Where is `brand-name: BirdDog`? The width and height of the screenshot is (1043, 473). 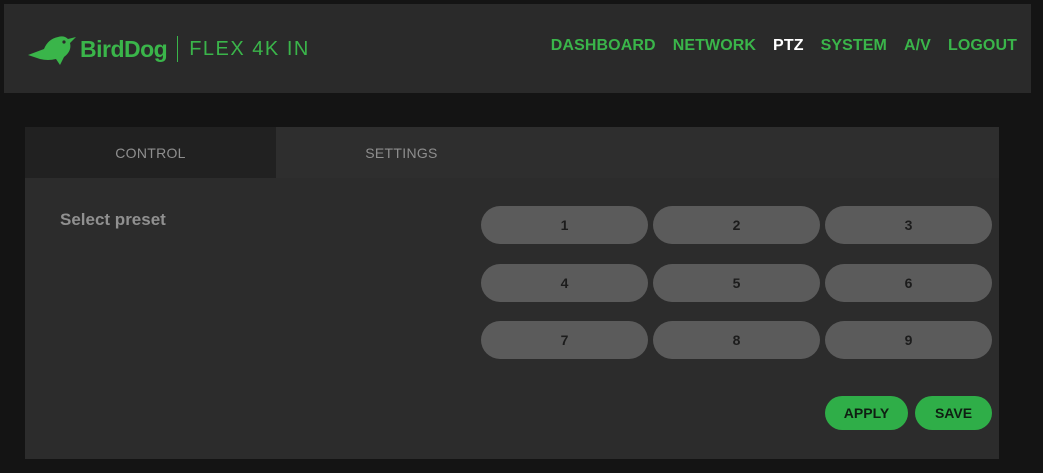
brand-name: BirdDog is located at coordinates (124, 48).